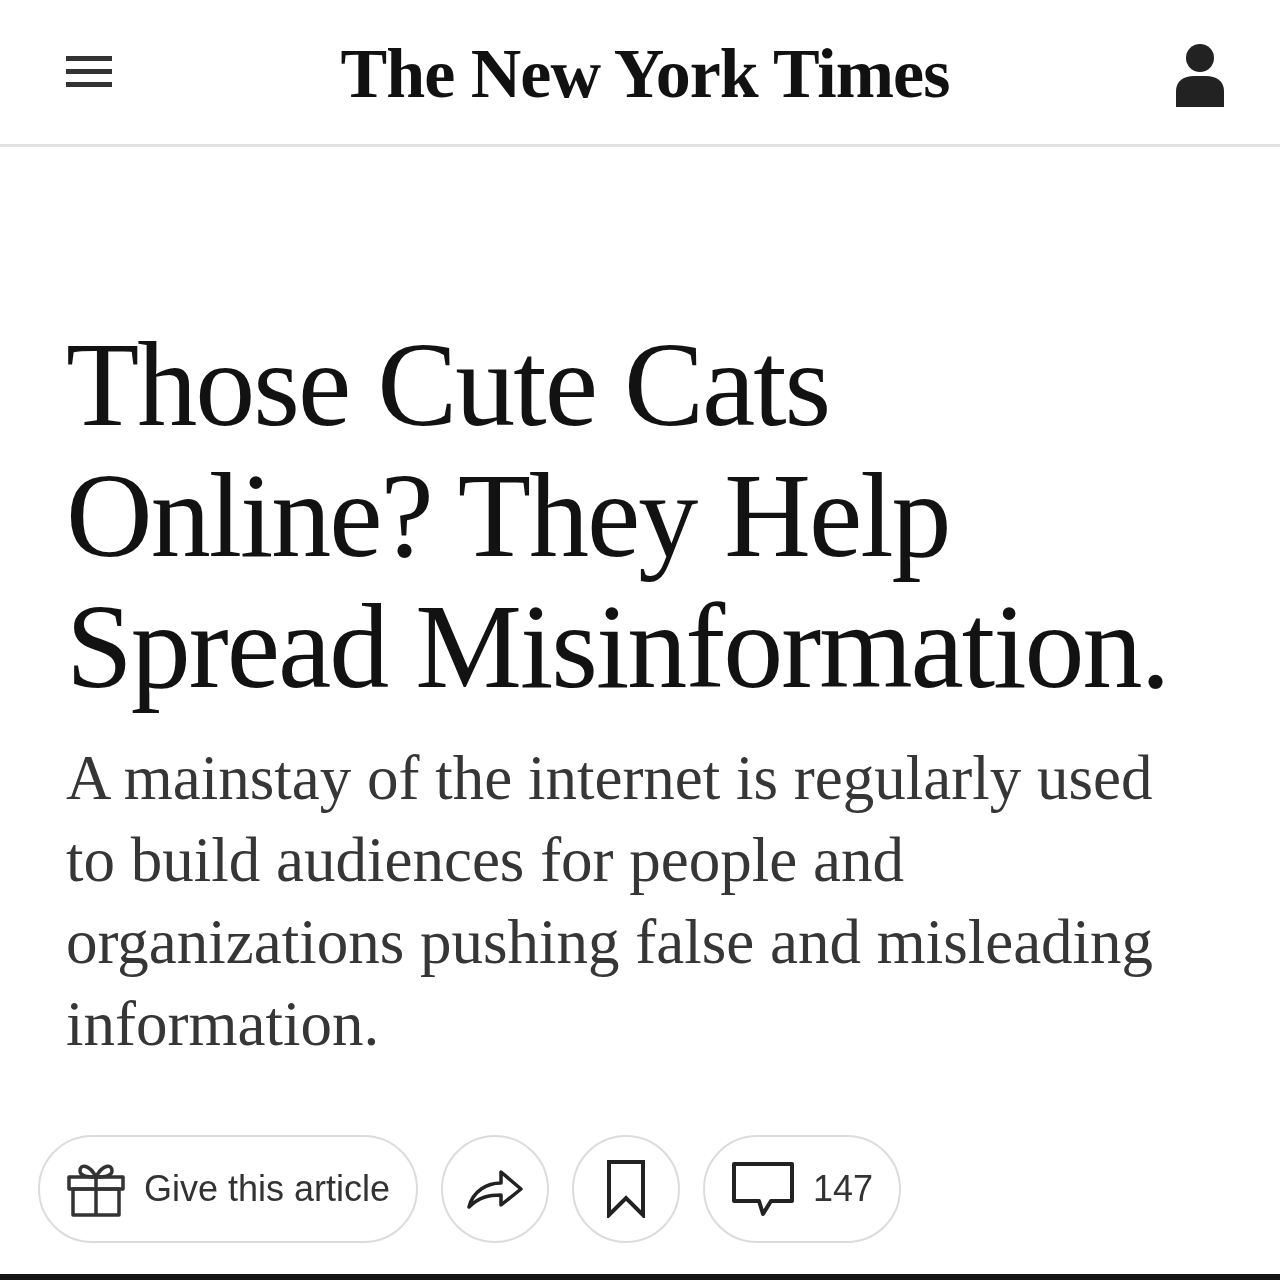 The height and width of the screenshot is (1280, 1280). Describe the element at coordinates (89, 72) in the screenshot. I see `menu-icon` at that location.